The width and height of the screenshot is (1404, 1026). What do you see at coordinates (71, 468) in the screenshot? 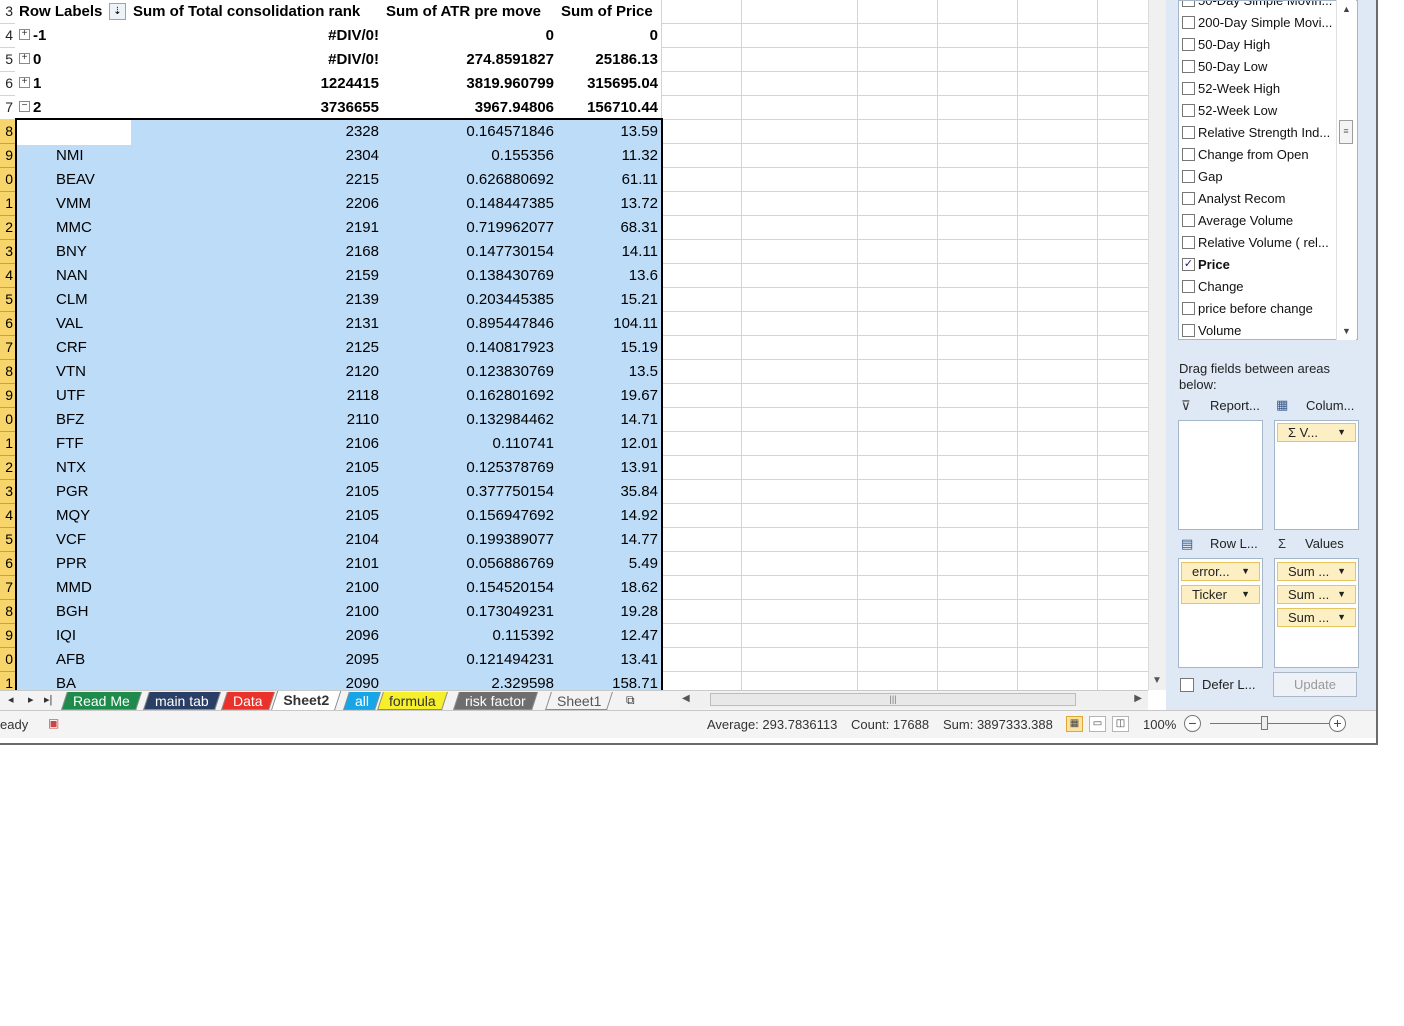
I see `ticker-cell: NTX` at bounding box center [71, 468].